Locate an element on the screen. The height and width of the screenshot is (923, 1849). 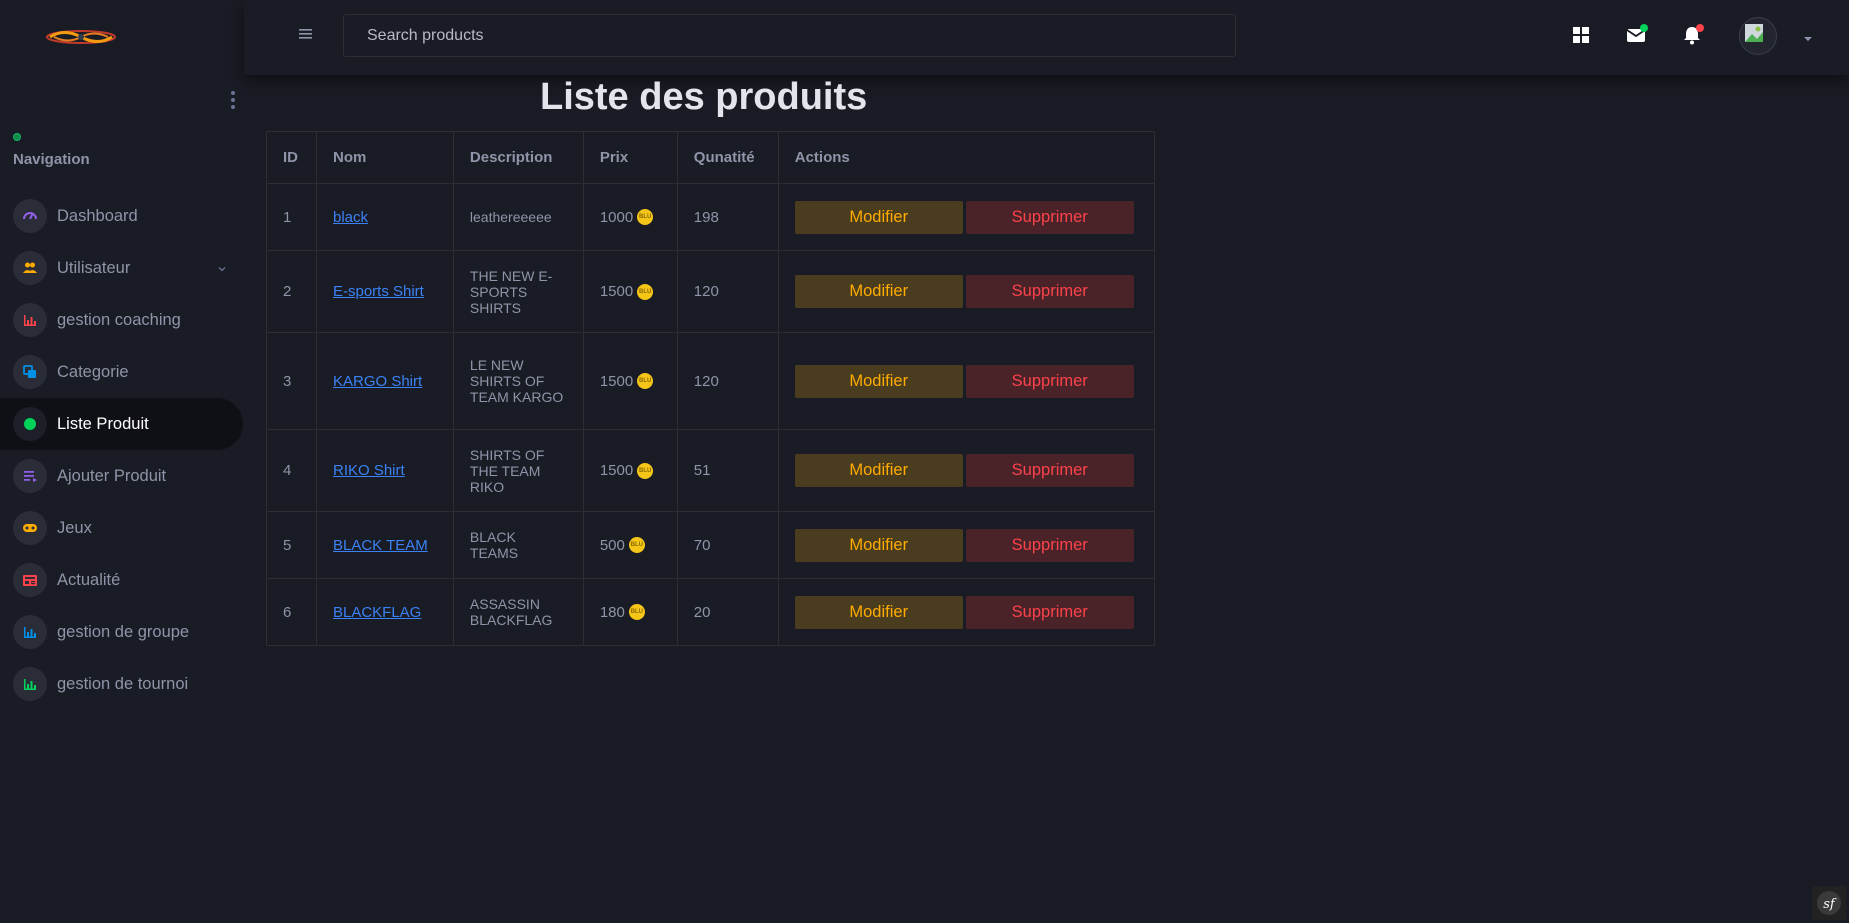
cell-description: THE NEW E-SPORTS SHIRTS is located at coordinates (518, 291).